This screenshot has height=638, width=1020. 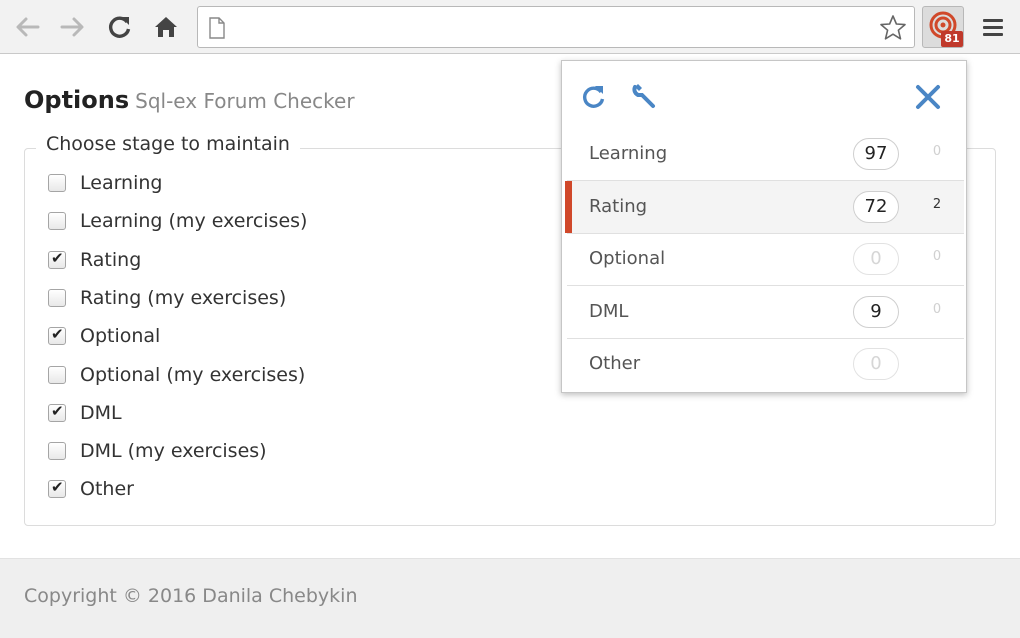 What do you see at coordinates (73, 27) in the screenshot?
I see `forward-arrow-icon` at bounding box center [73, 27].